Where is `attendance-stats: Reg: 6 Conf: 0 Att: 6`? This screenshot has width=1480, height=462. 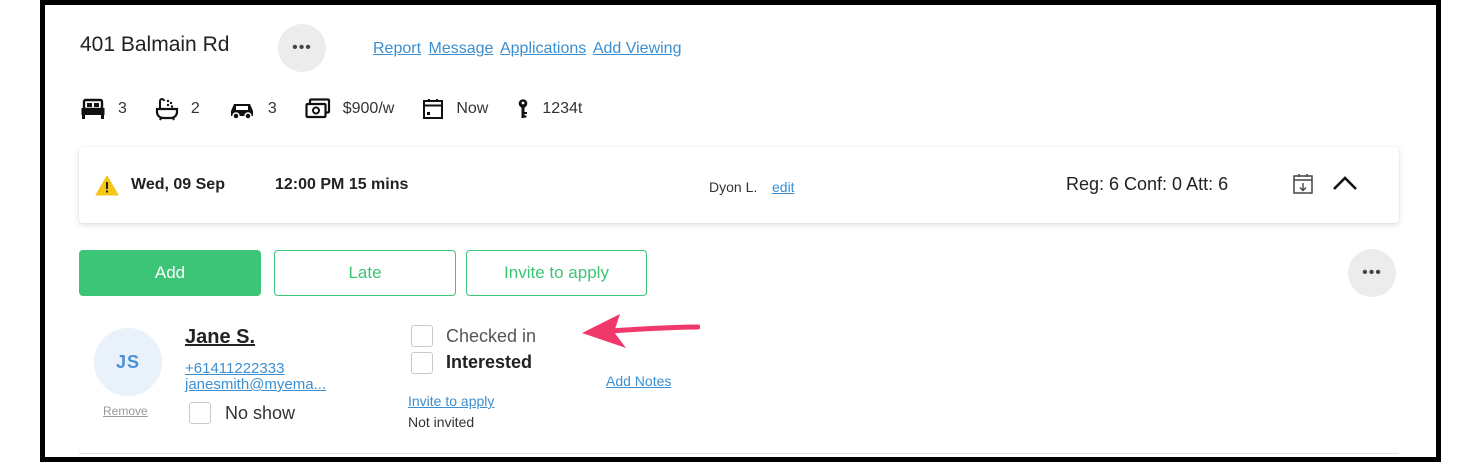 attendance-stats: Reg: 6 Conf: 0 Att: 6 is located at coordinates (1147, 184).